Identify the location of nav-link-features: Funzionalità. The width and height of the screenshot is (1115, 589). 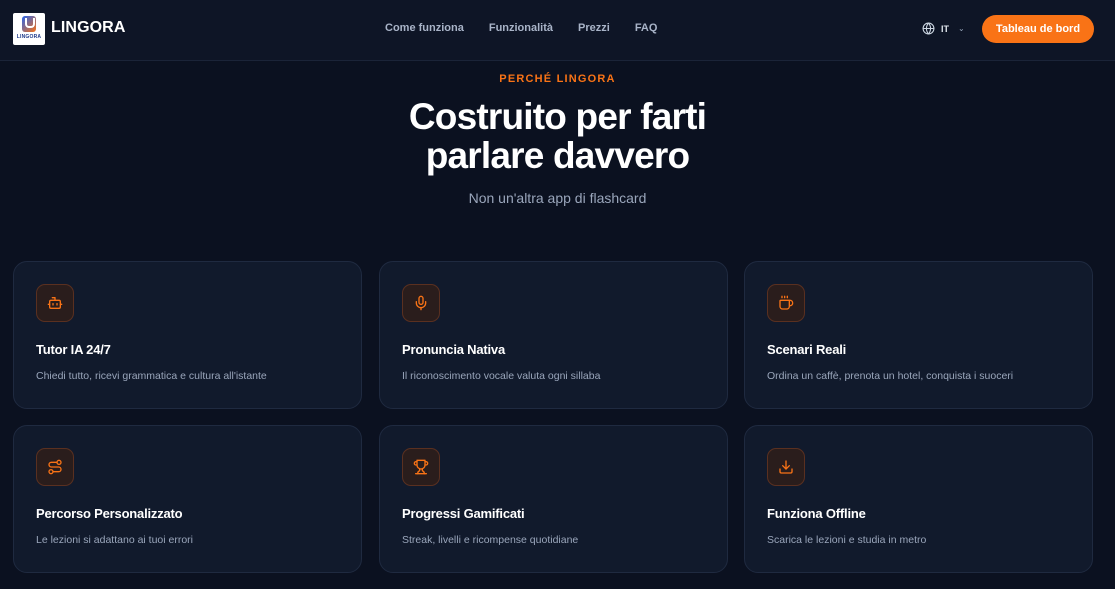
(521, 28).